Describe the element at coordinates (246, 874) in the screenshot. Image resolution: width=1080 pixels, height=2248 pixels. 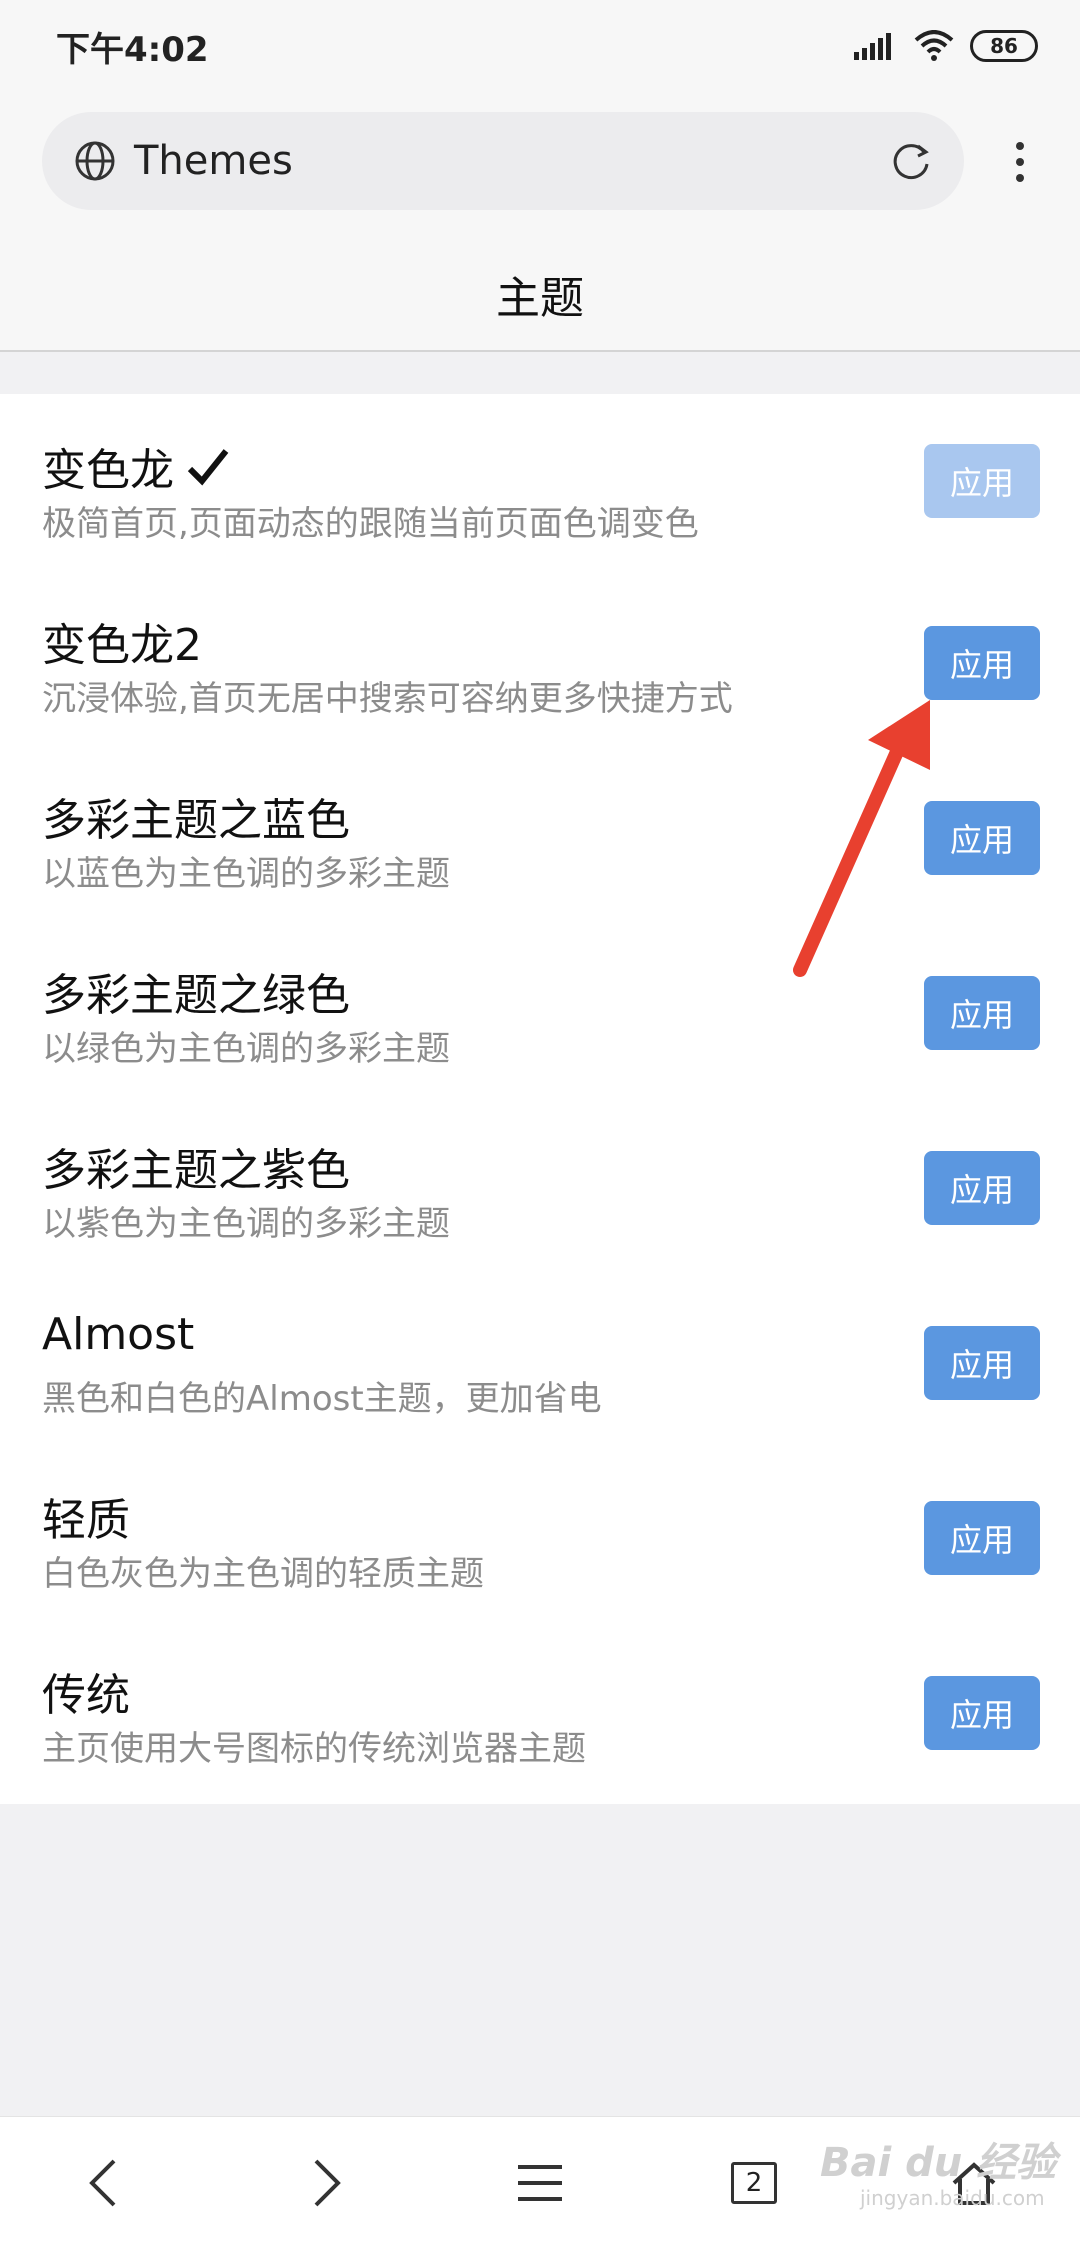
I see `theme-description: 以蓝色为主色调的多彩主题` at that location.